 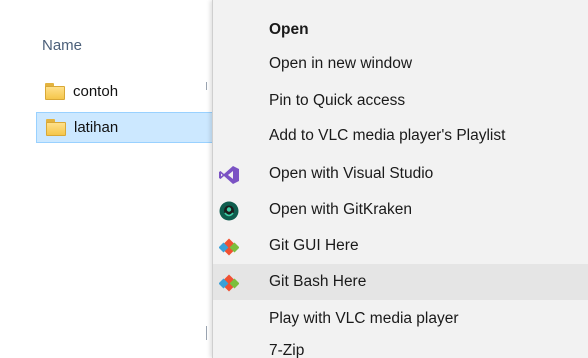 What do you see at coordinates (125, 127) in the screenshot?
I see `file-row-latihan: latihan` at bounding box center [125, 127].